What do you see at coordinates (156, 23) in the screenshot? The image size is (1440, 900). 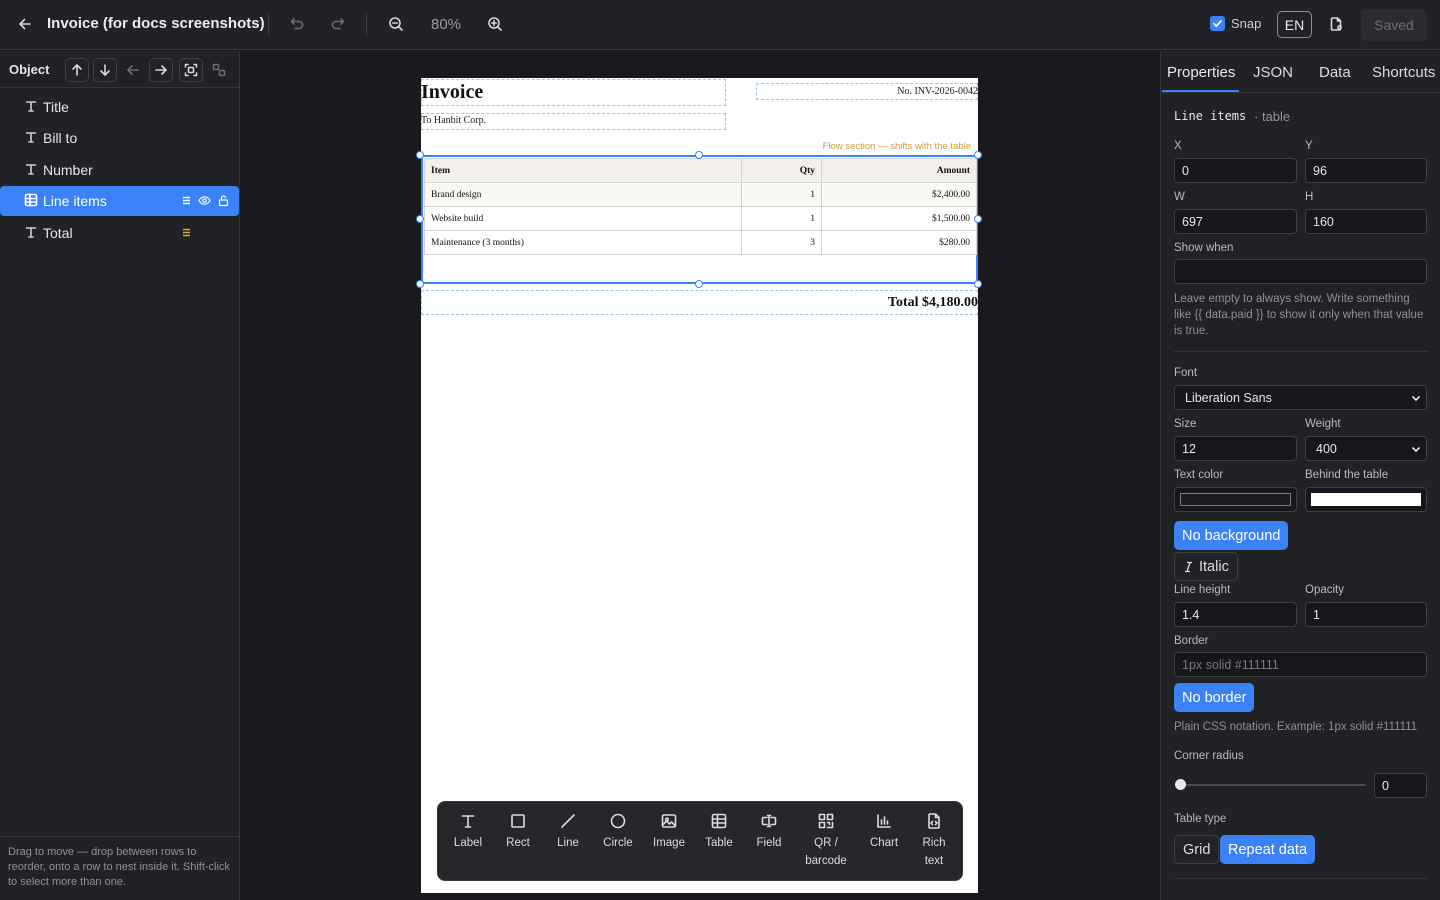 I see `document-title: Invoice (for docs screenshots)` at bounding box center [156, 23].